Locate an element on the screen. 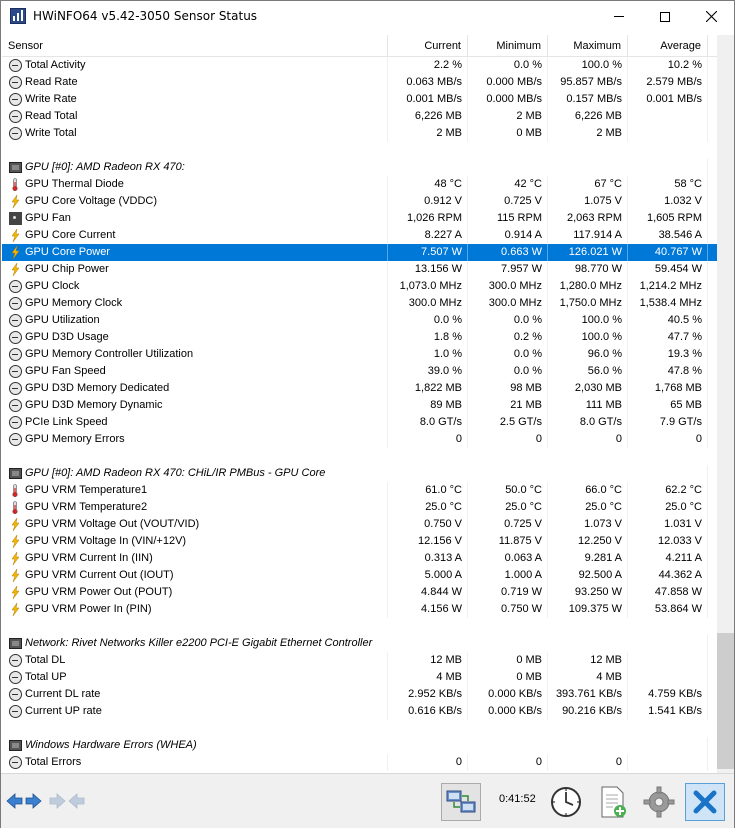 Image resolution: width=735 pixels, height=828 pixels. close-icon is located at coordinates (711, 16).